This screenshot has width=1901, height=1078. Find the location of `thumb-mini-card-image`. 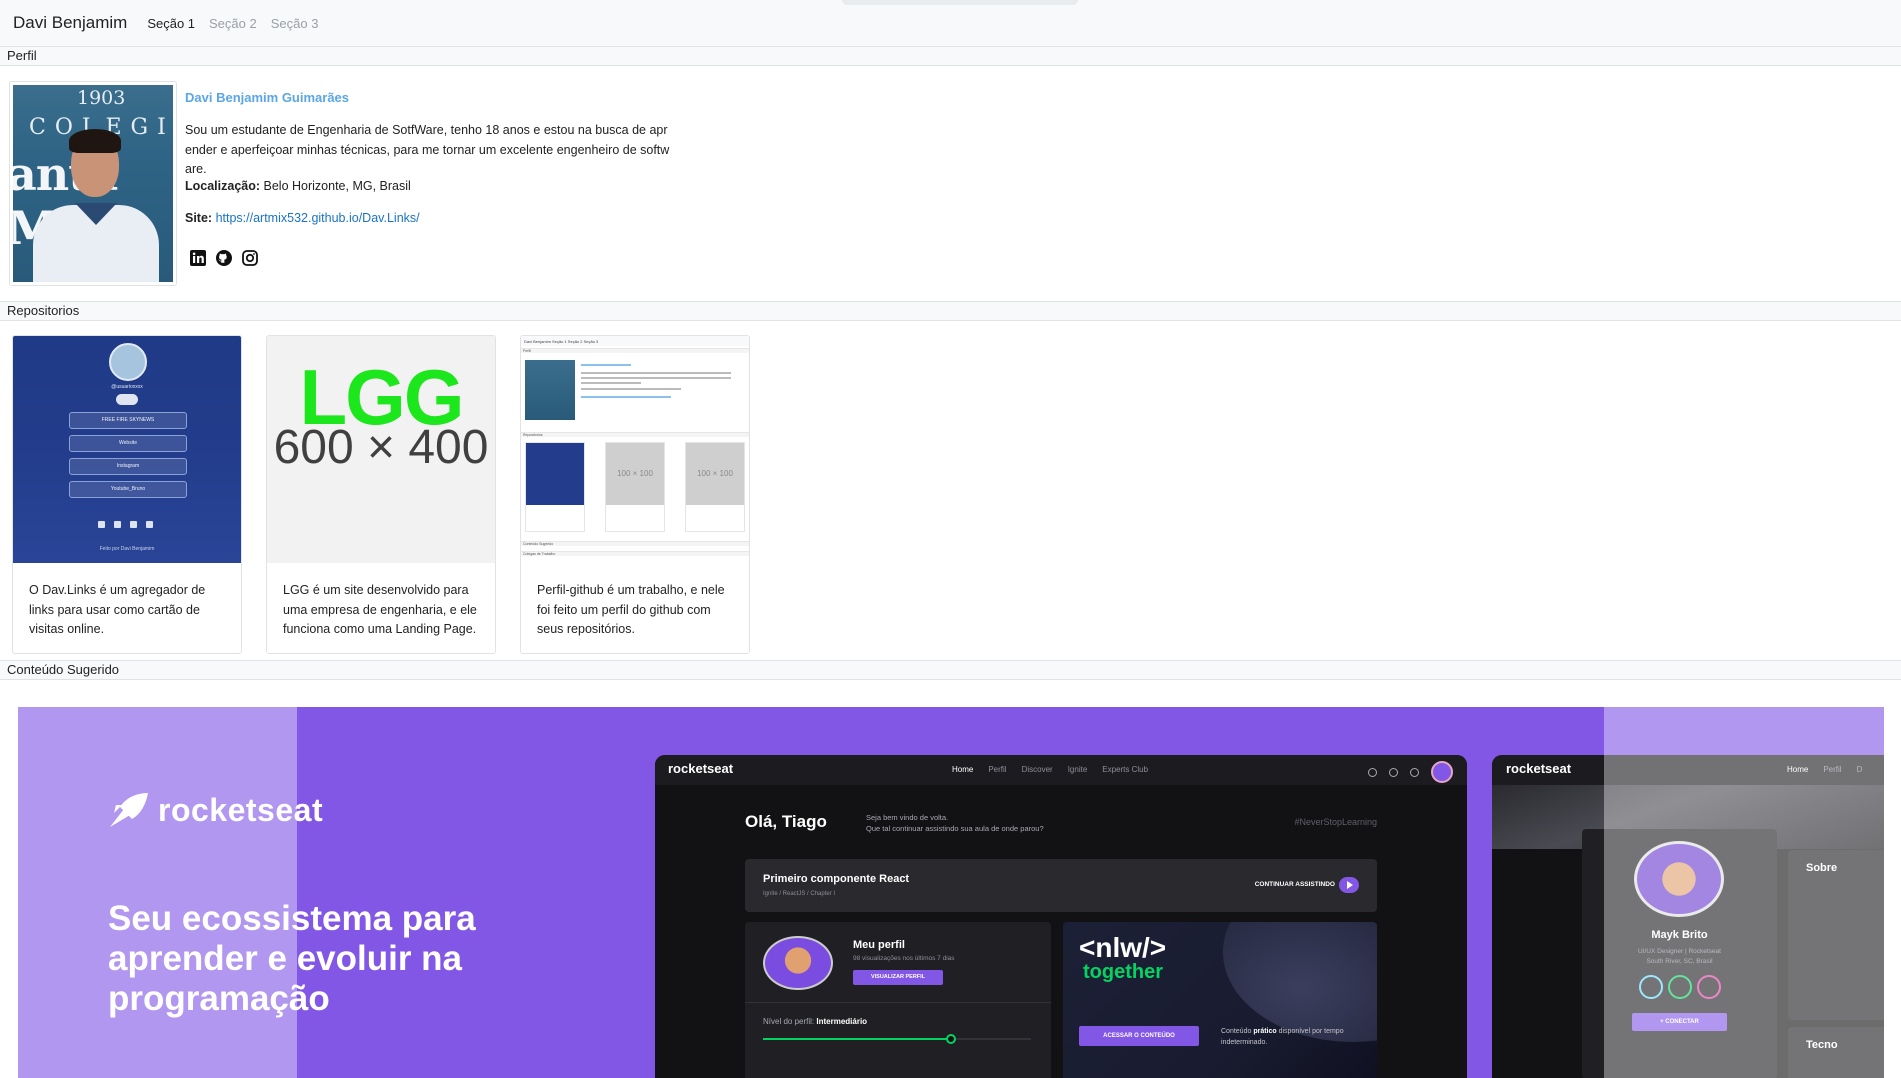

thumb-mini-card-image is located at coordinates (555, 474).